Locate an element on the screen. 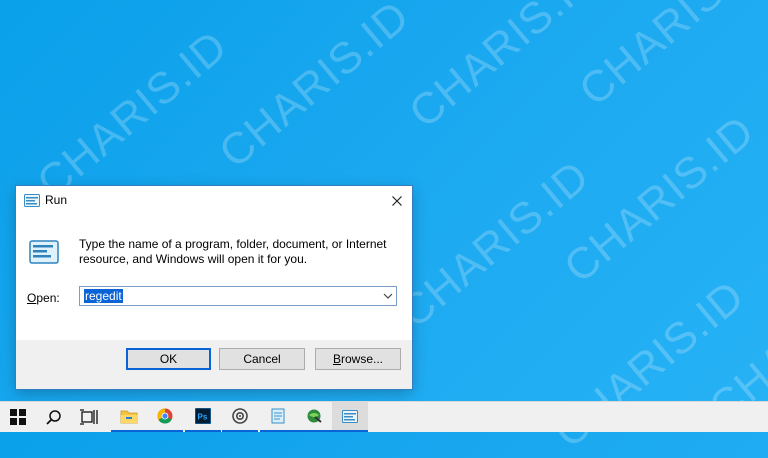 This screenshot has height=458, width=768. close-icon is located at coordinates (397, 201).